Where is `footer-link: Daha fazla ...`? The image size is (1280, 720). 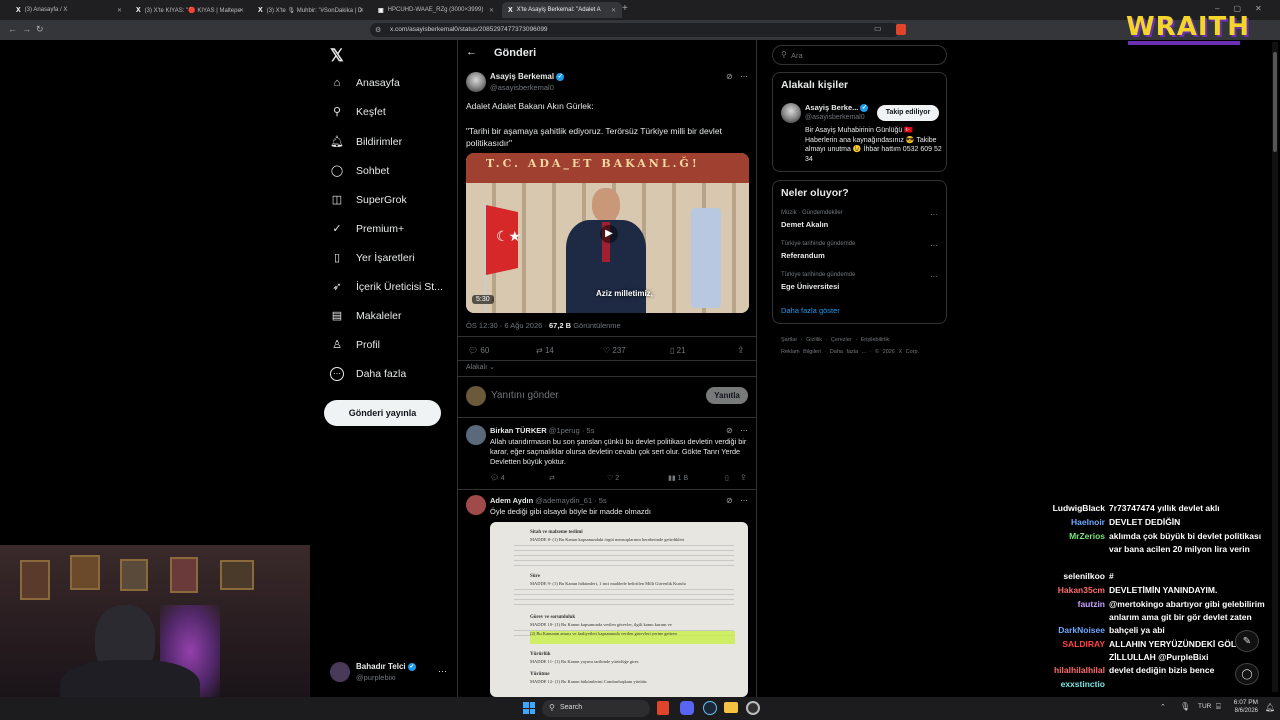
footer-link: Daha fazla ... is located at coordinates (848, 352).